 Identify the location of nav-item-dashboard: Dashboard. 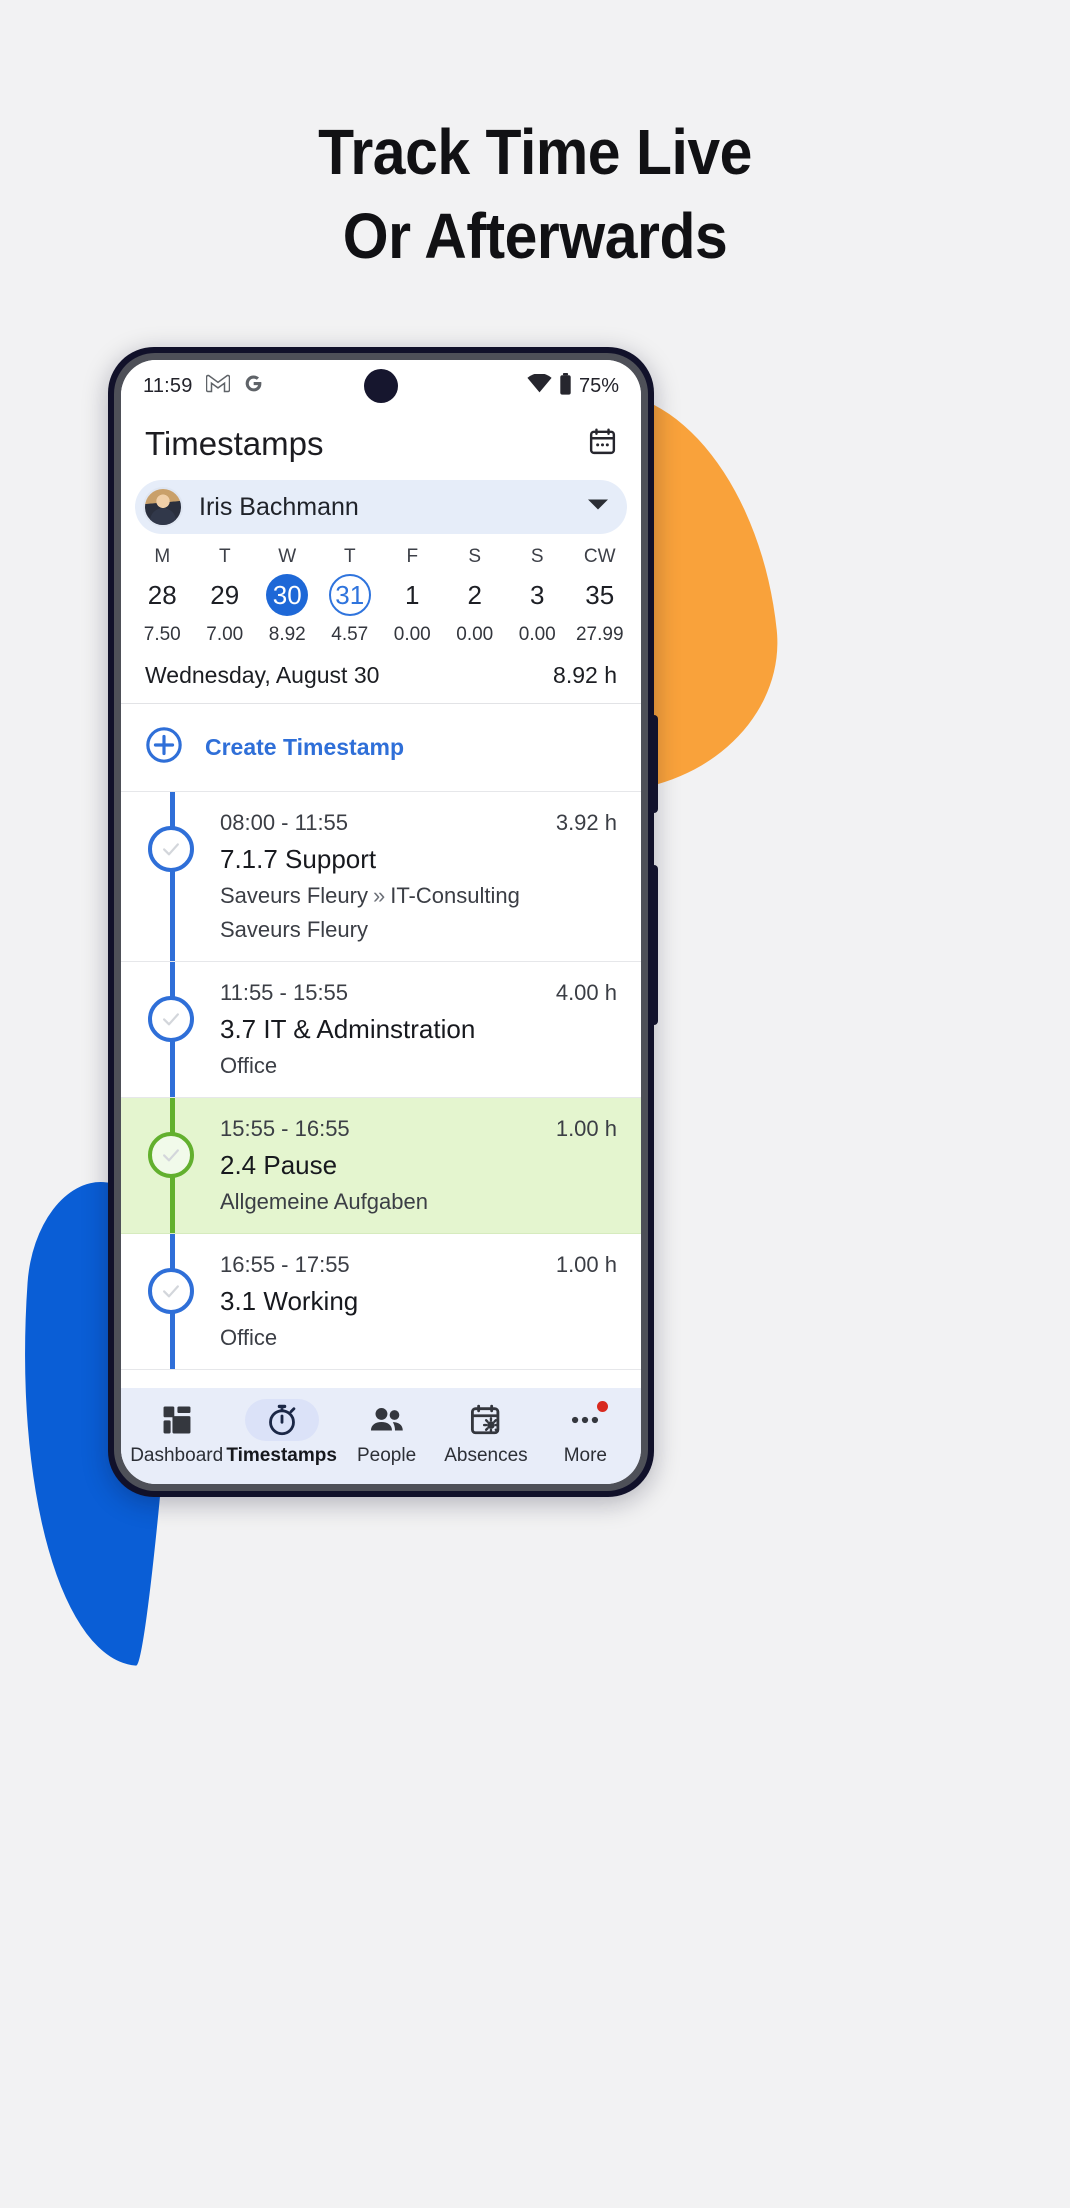
(176, 1433).